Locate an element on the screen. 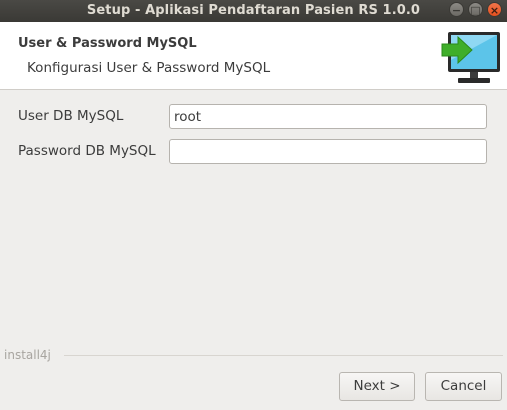  cancel-button: Cancel is located at coordinates (463, 386).